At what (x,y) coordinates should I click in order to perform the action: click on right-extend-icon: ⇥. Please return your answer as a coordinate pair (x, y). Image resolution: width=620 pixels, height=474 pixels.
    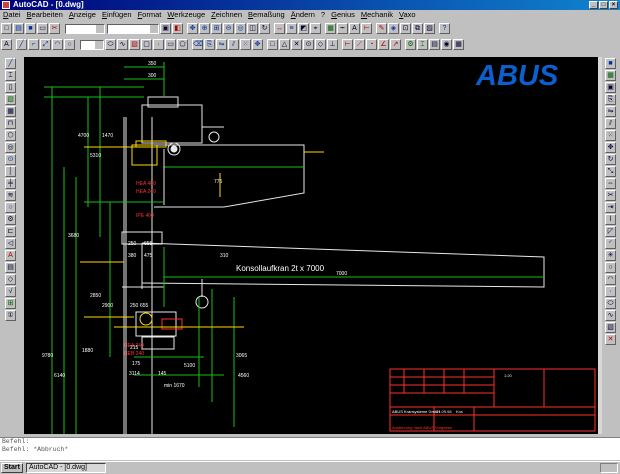
    Looking at the image, I should click on (610, 207).